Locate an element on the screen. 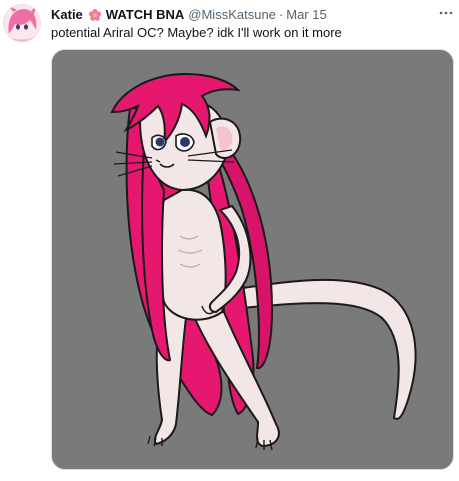 The image size is (459, 481). display-name: Katie is located at coordinates (67, 15).